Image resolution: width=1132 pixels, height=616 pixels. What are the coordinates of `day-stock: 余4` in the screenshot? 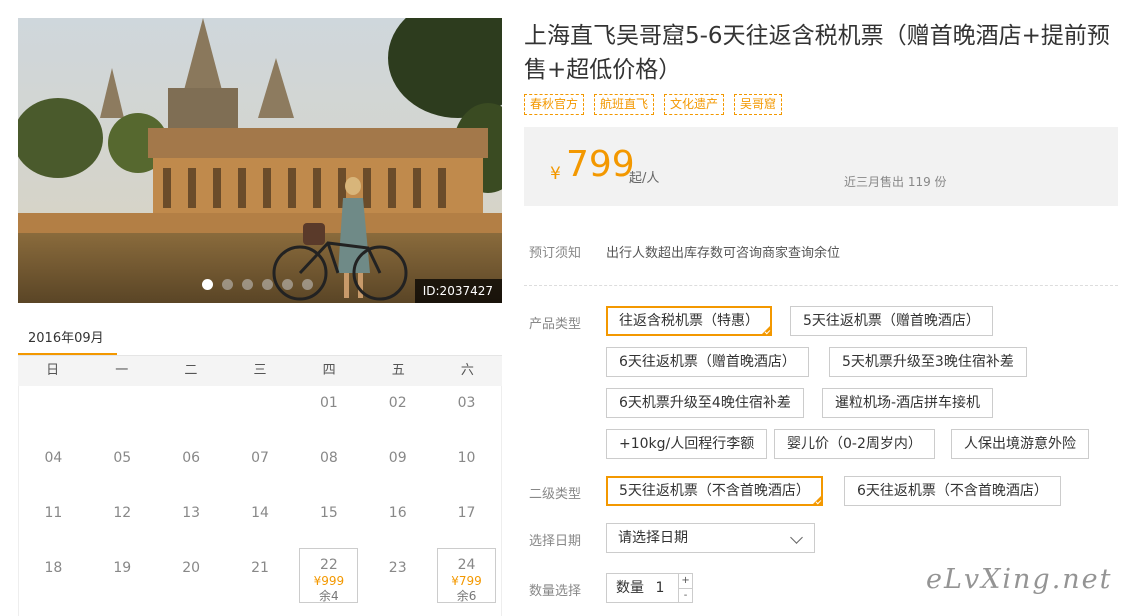 It's located at (329, 596).